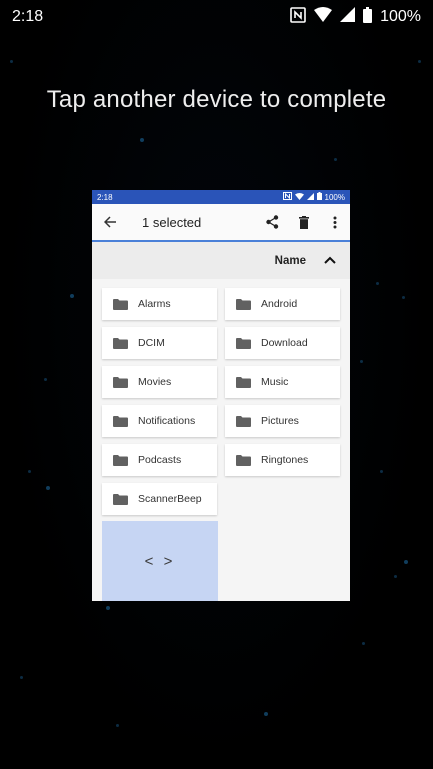 The width and height of the screenshot is (433, 769). I want to click on preview-status-bar: 2:18 100%, so click(221, 197).